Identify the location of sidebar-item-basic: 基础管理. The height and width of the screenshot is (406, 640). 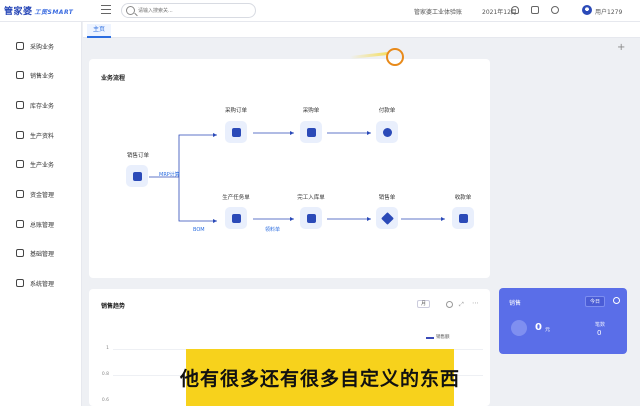
(35, 253).